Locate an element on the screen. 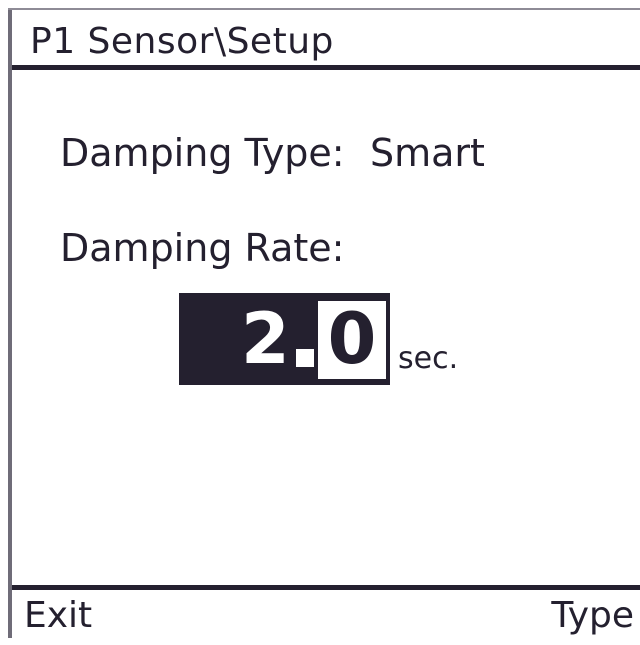 The image size is (640, 645). decimal-point is located at coordinates (305, 358).